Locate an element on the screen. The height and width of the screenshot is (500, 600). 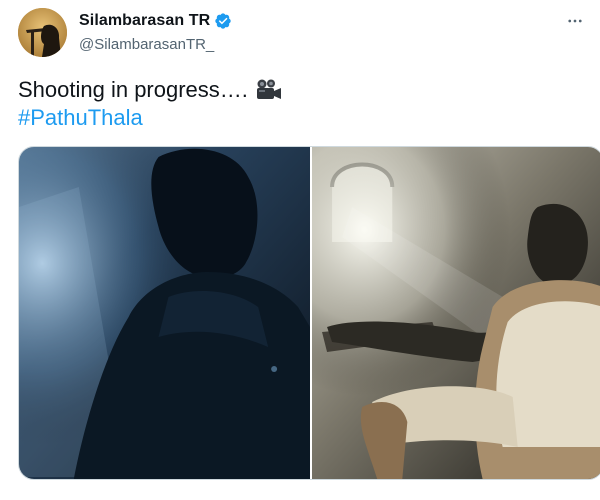
tweet-text: Shooting in progress…. #PathuThala is located at coordinates (150, 104).